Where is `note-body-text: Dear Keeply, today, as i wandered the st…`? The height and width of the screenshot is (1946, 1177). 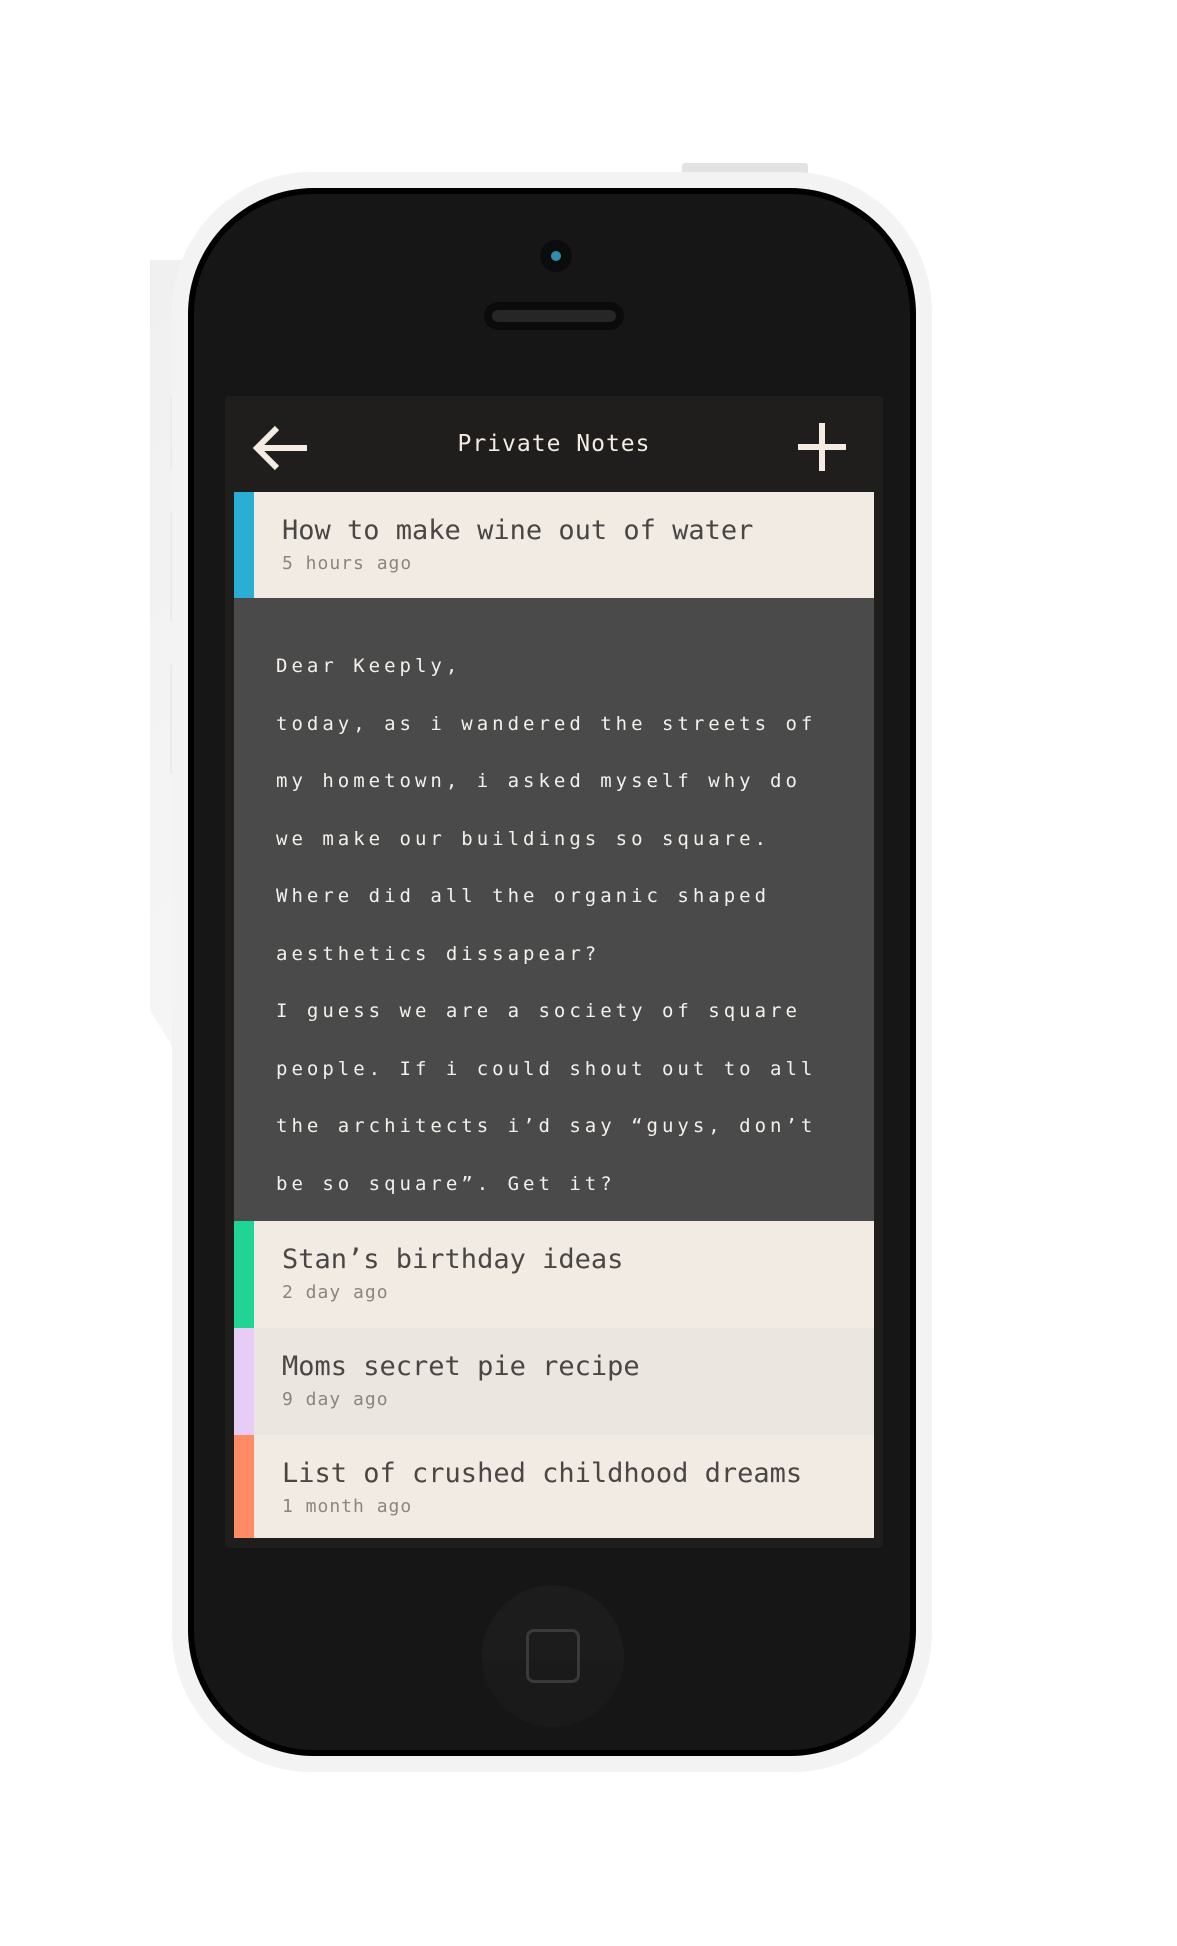
note-body-text: Dear Keeply, today, as i wandered the st… is located at coordinates (566, 925).